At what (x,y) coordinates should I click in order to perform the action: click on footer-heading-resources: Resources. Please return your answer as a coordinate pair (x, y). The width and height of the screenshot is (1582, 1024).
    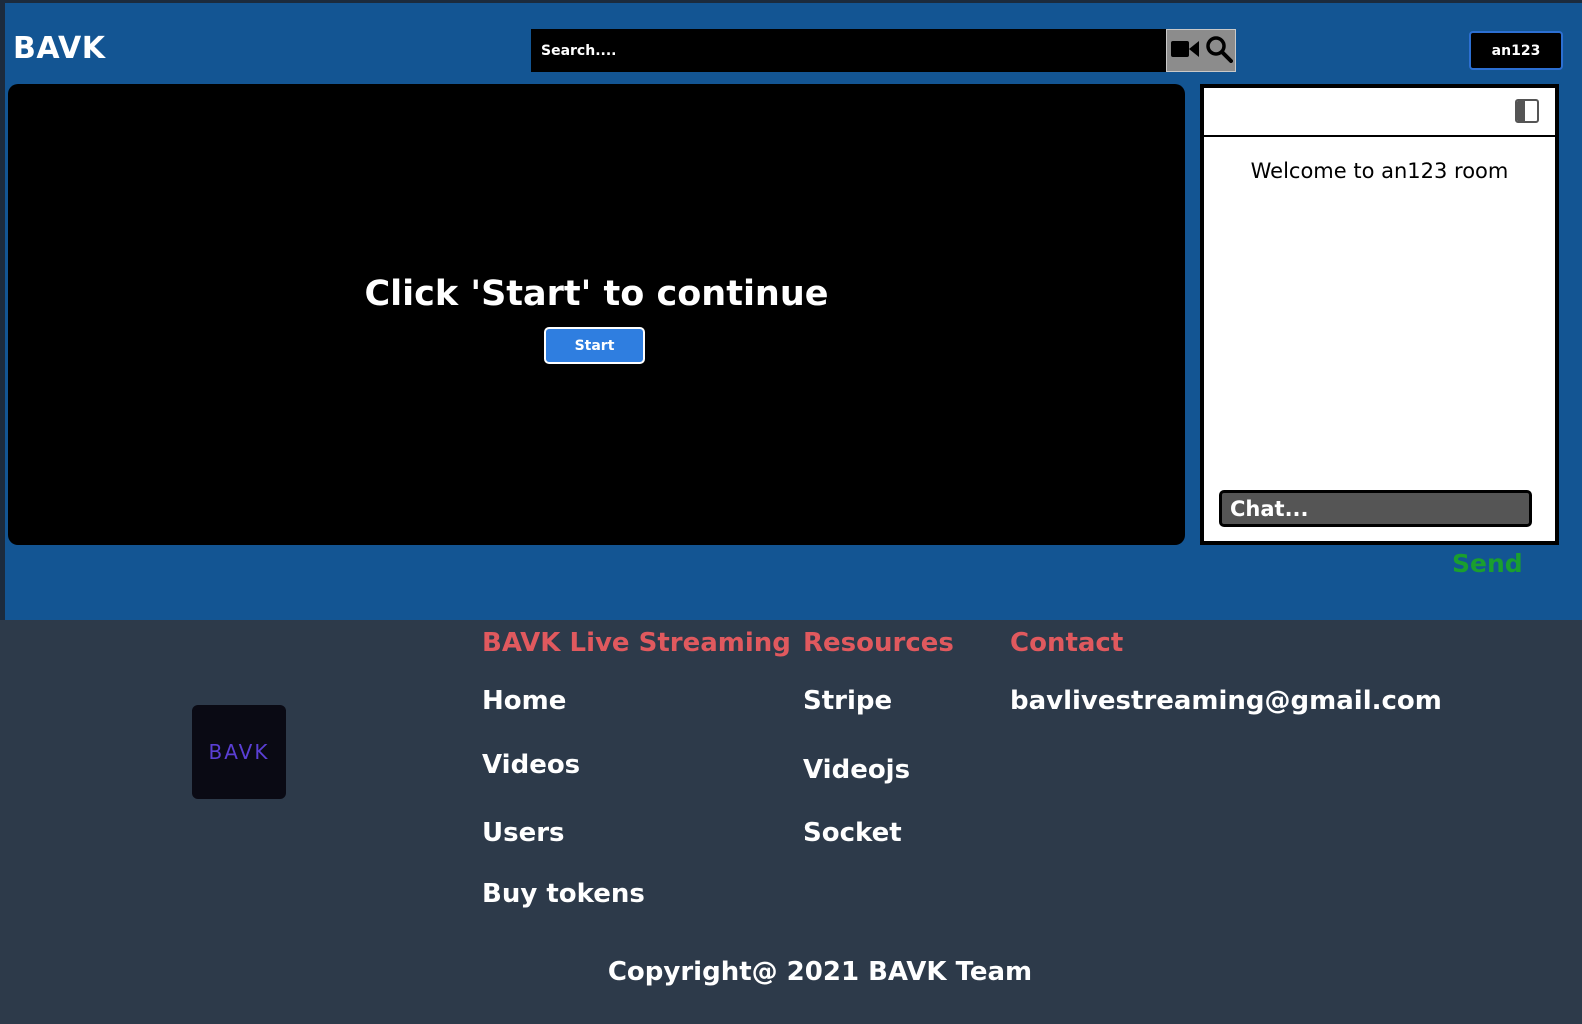
    Looking at the image, I should click on (878, 643).